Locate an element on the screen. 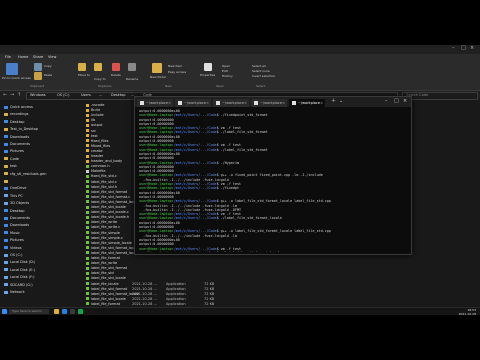 This screenshot has width=480, height=360. breadcrumb-2: Users is located at coordinates (86, 95).